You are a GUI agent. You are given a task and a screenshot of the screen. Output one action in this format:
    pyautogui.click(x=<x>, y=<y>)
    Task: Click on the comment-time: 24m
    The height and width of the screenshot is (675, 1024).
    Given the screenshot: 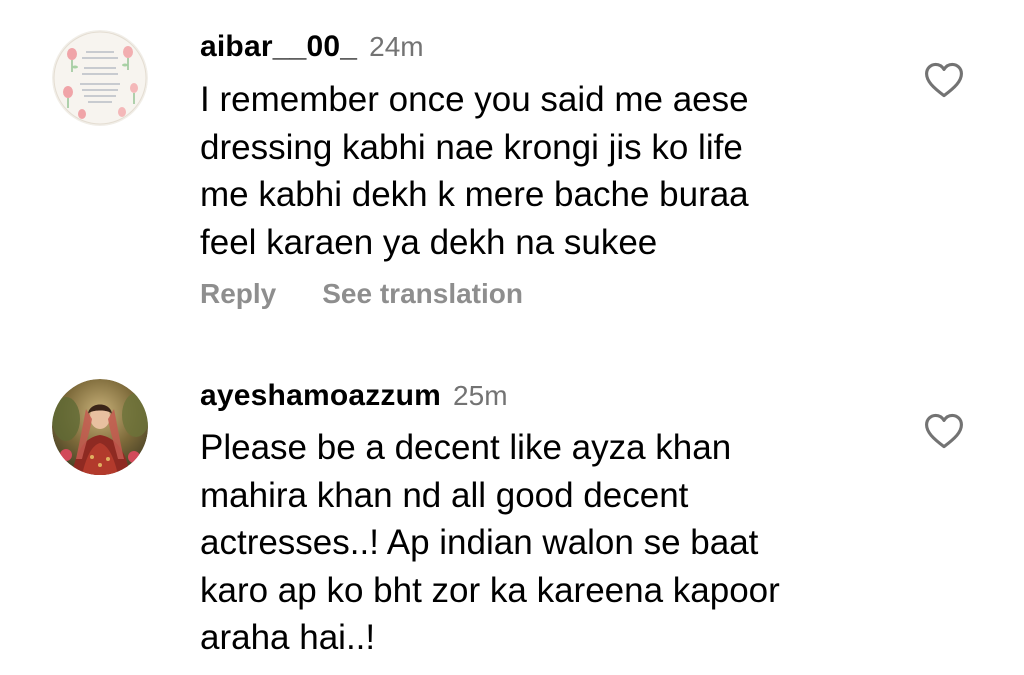 What is the action you would take?
    pyautogui.click(x=396, y=46)
    